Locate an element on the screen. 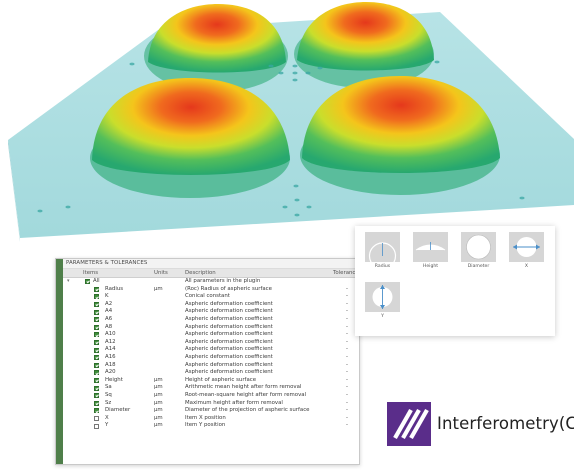 This screenshot has height=475, width=574. shape-label: Y is located at coordinates (382, 316).